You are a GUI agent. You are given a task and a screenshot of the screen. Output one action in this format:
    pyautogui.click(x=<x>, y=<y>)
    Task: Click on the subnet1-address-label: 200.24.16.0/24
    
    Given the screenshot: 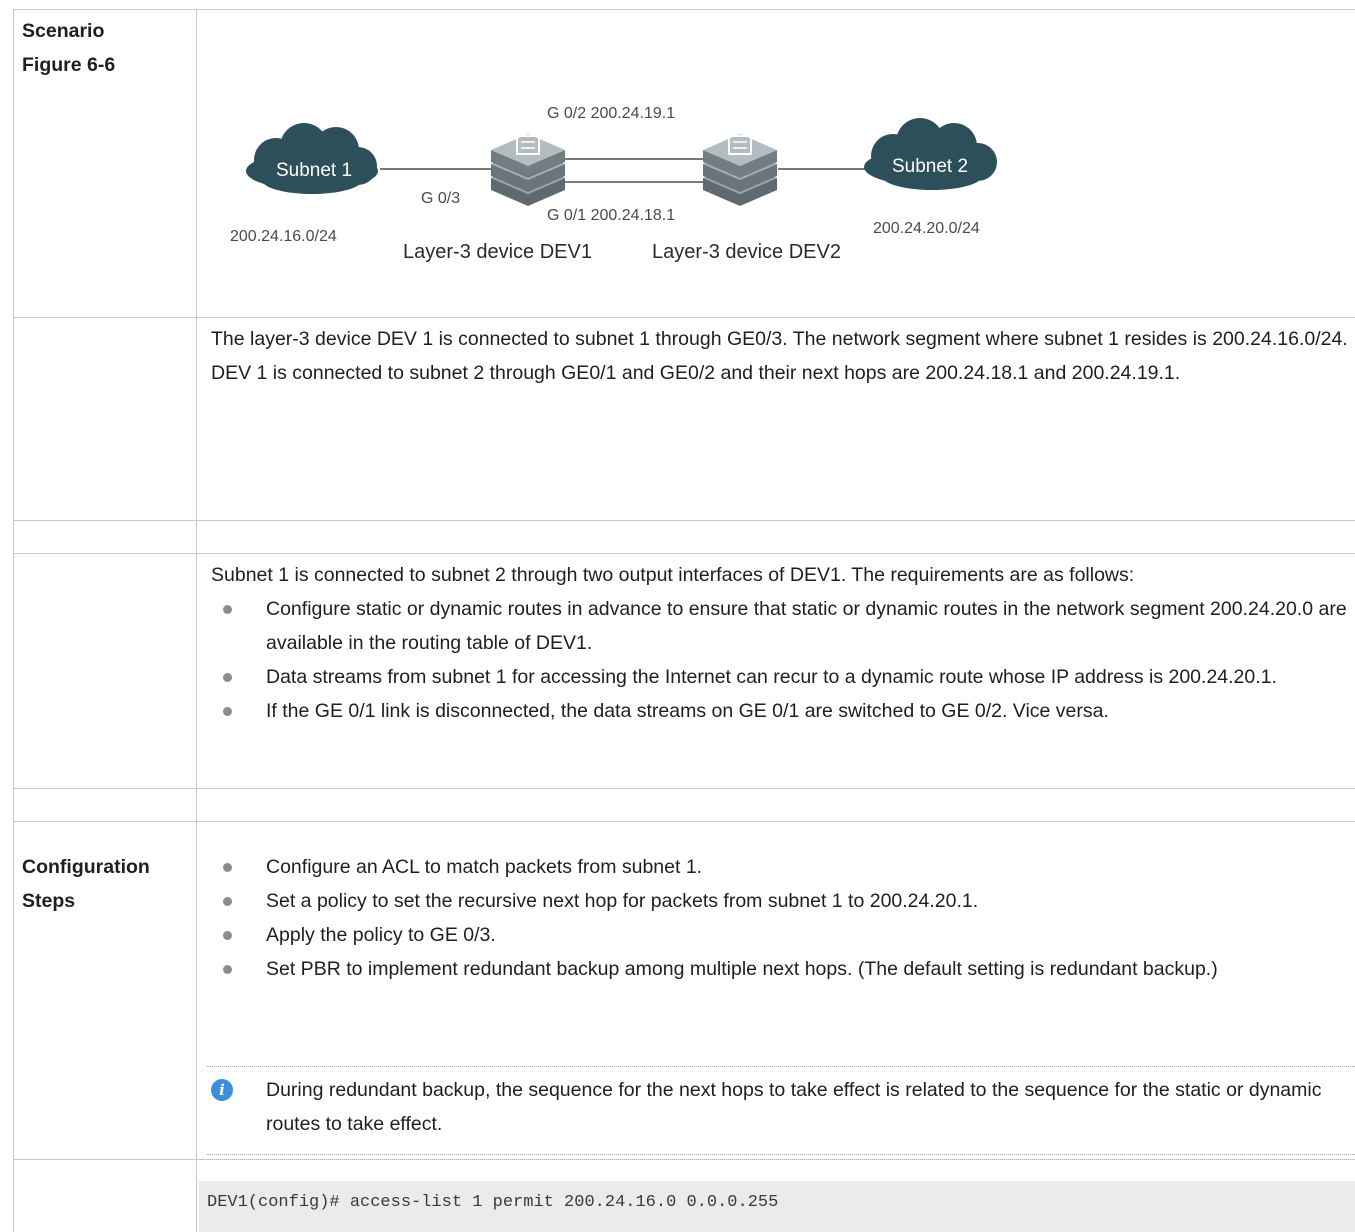 What is the action you would take?
    pyautogui.click(x=283, y=236)
    